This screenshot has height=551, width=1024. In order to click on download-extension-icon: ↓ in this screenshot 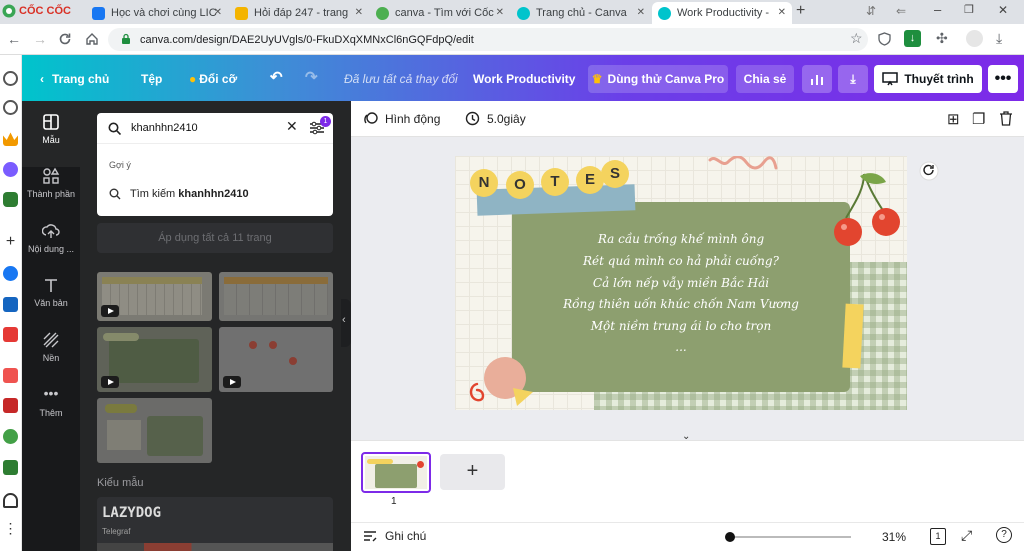, I will do `click(912, 38)`.